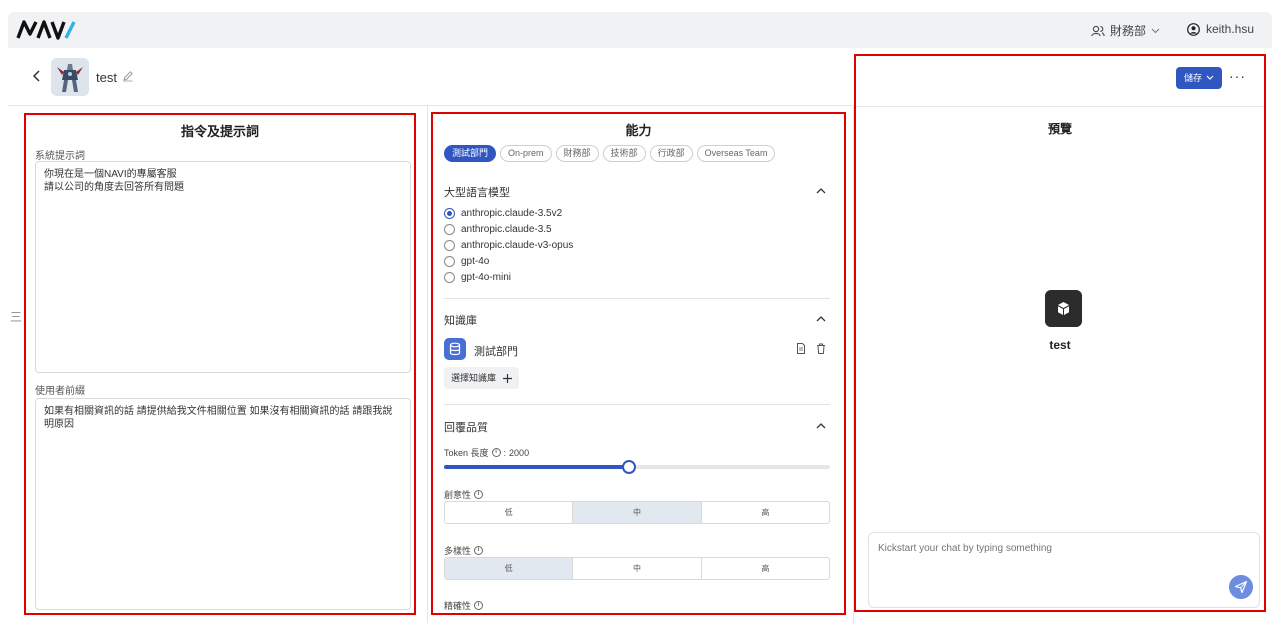 Image resolution: width=1280 pixels, height=623 pixels. I want to click on chat-input, so click(1038, 548).